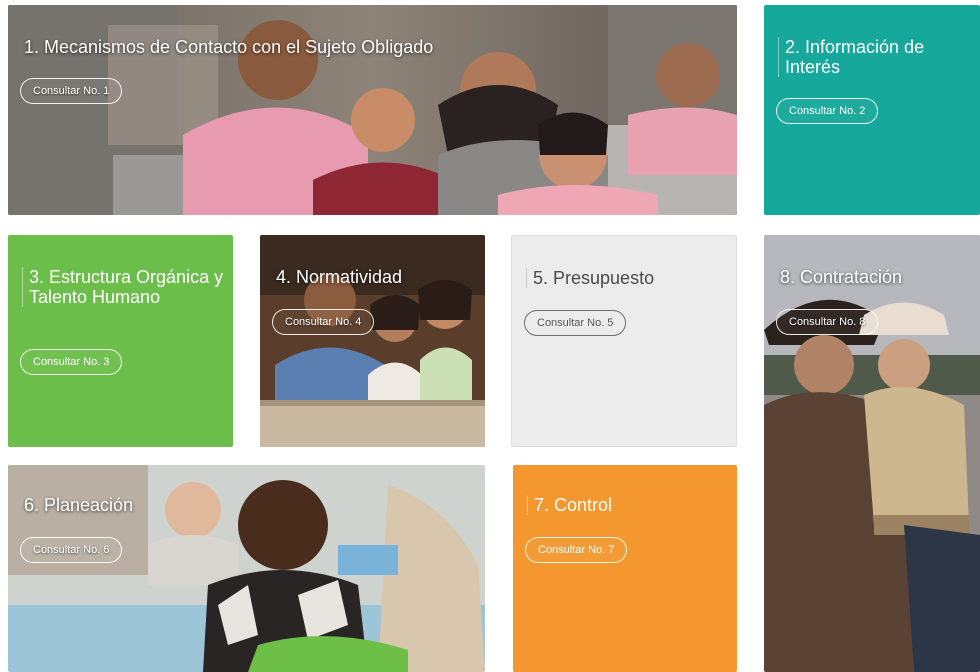 Image resolution: width=980 pixels, height=672 pixels. Describe the element at coordinates (874, 57) in the screenshot. I see `tile-title: 2. Información de Interés` at that location.